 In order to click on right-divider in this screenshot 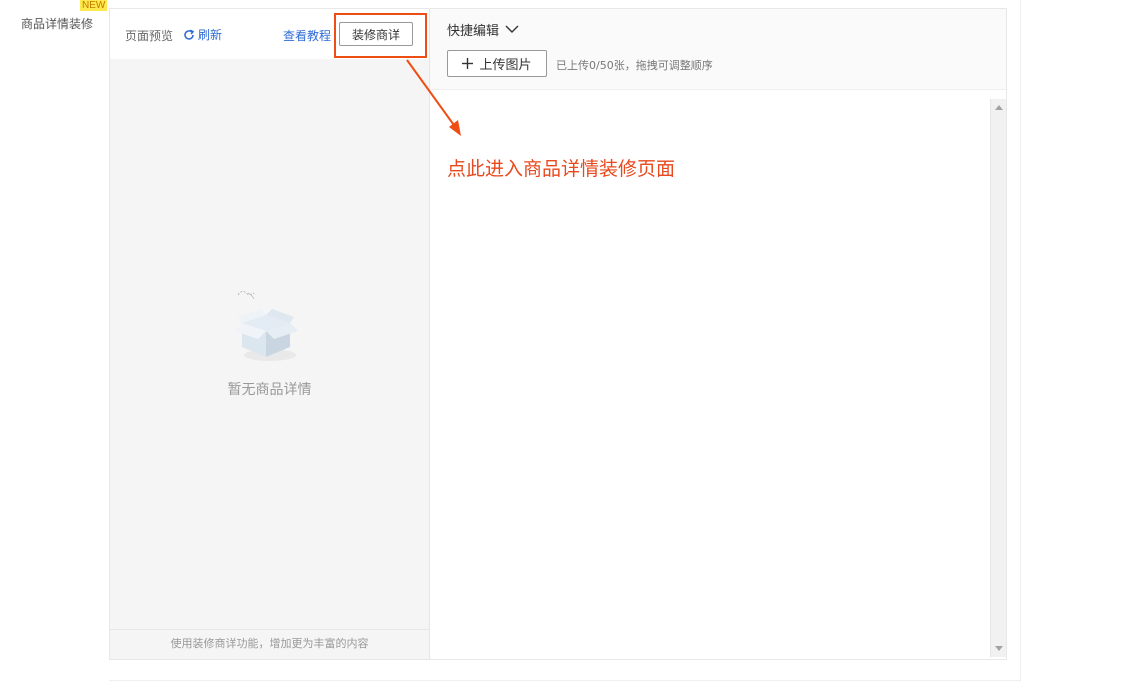, I will do `click(1020, 341)`.